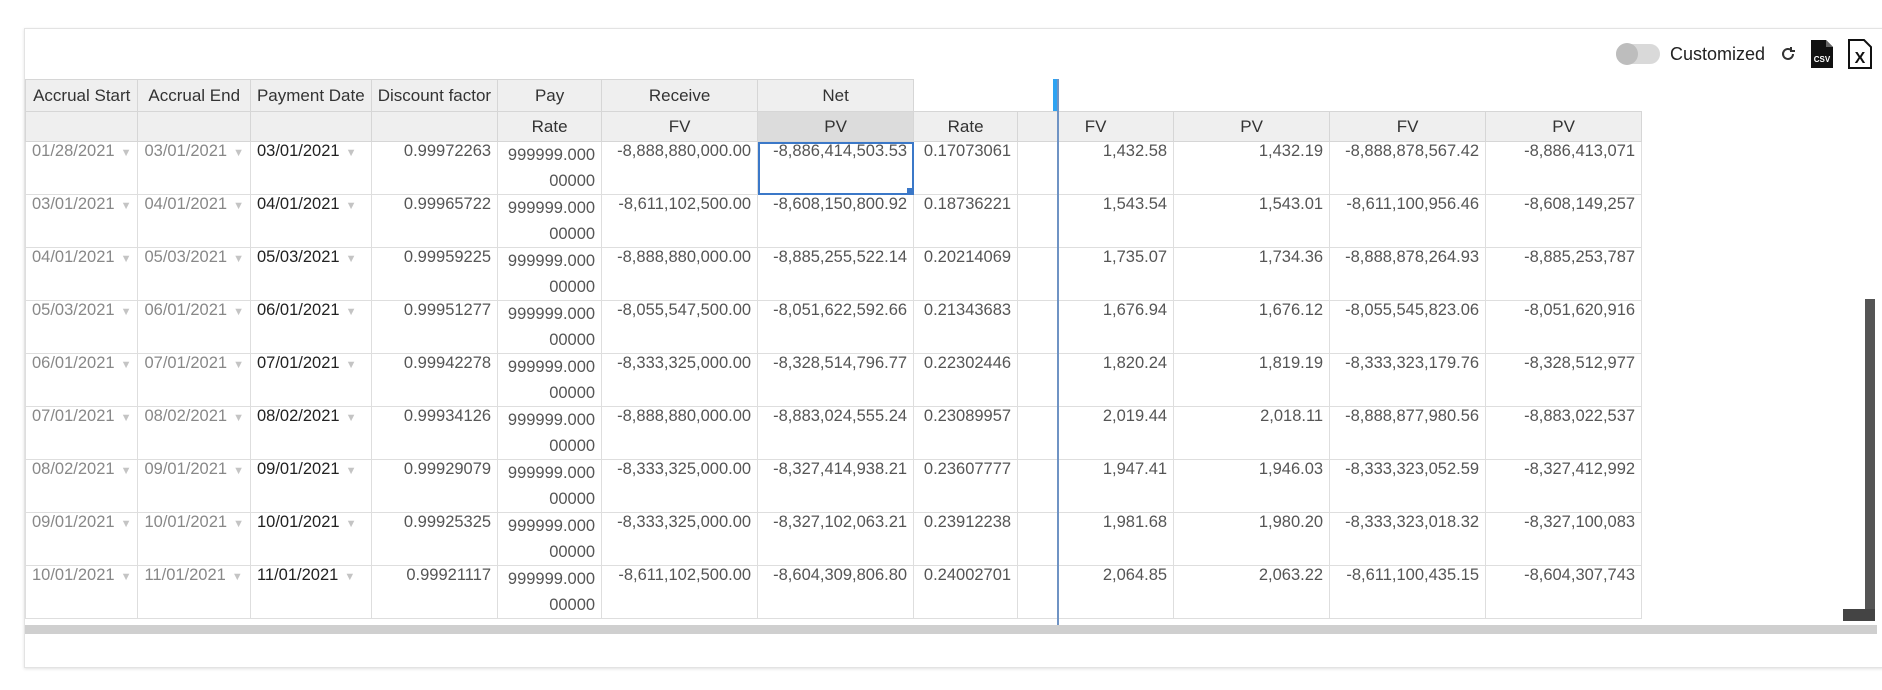 This screenshot has height=690, width=1882. Describe the element at coordinates (1564, 486) in the screenshot. I see `pv-cell: -8,327,412,992` at that location.